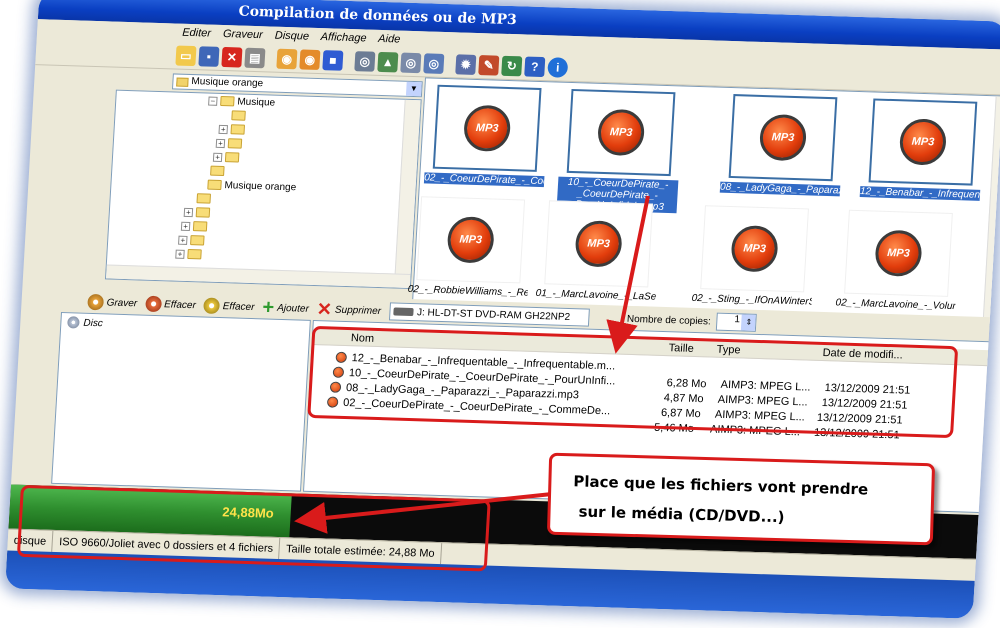 The image size is (1000, 628). Describe the element at coordinates (628, 274) in the screenshot. I see `arrow-to-file-list` at that location.